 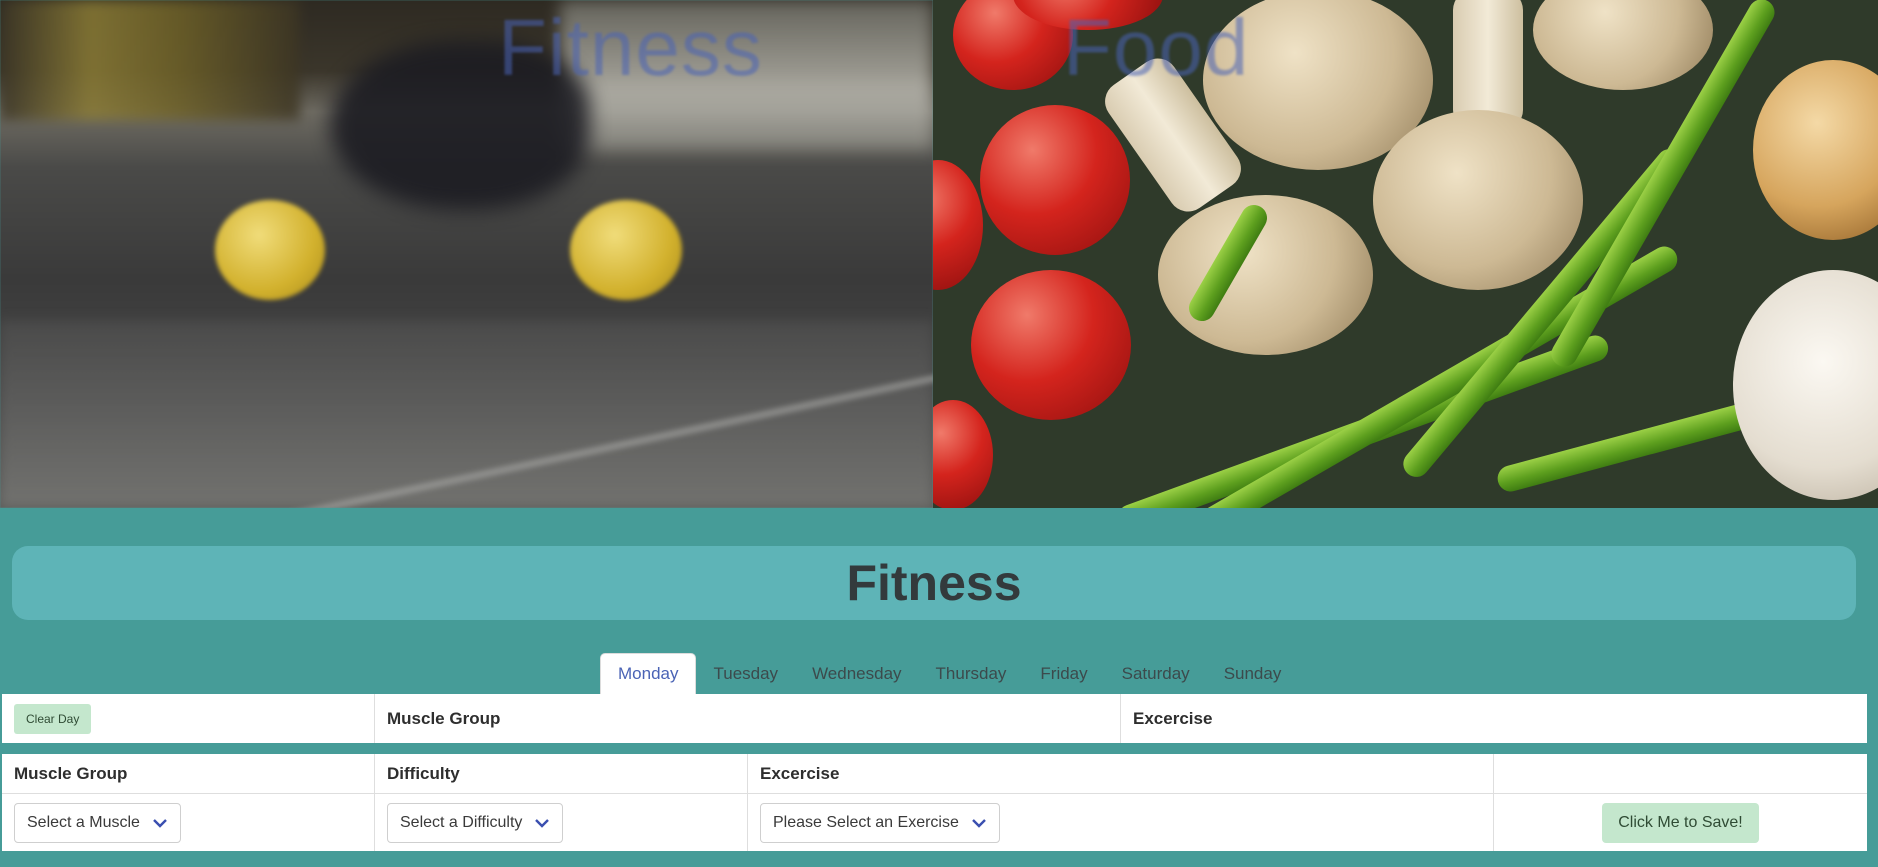 What do you see at coordinates (866, 822) in the screenshot?
I see `exercise-select-value: Please Select an Exercise` at bounding box center [866, 822].